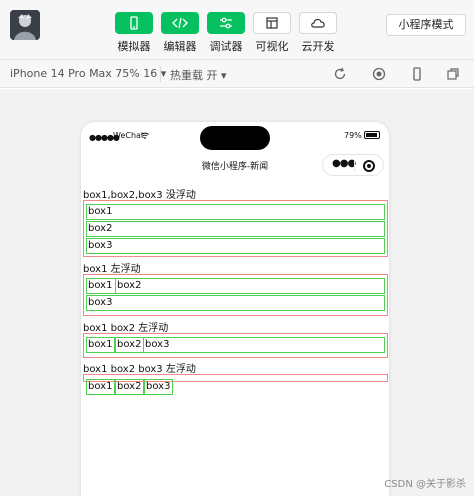  What do you see at coordinates (237, 74) in the screenshot?
I see `device-bar: iPhone 14 Pro Max 75% 16 ▾ 热重载 开 ▾` at bounding box center [237, 74].